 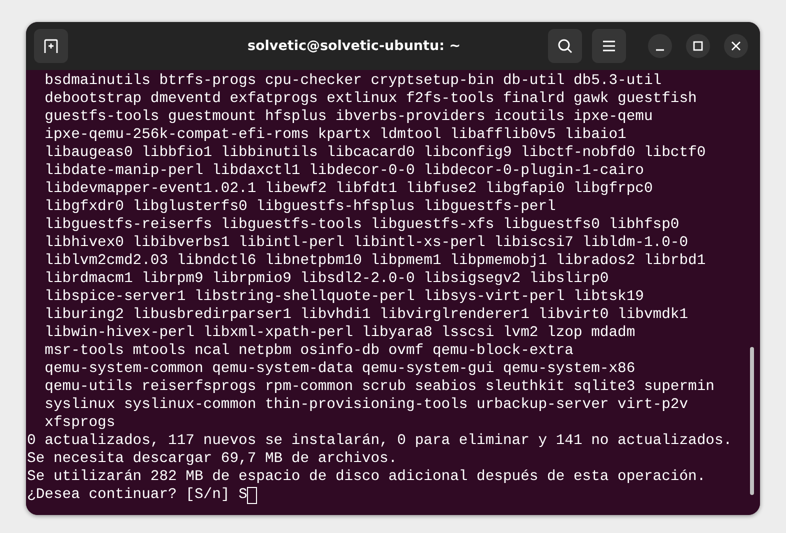 I want to click on terminal-line: libgfxdr0 libglusterfs0 libguestfs-hfsplus libguestfs-perl, so click(x=300, y=207).